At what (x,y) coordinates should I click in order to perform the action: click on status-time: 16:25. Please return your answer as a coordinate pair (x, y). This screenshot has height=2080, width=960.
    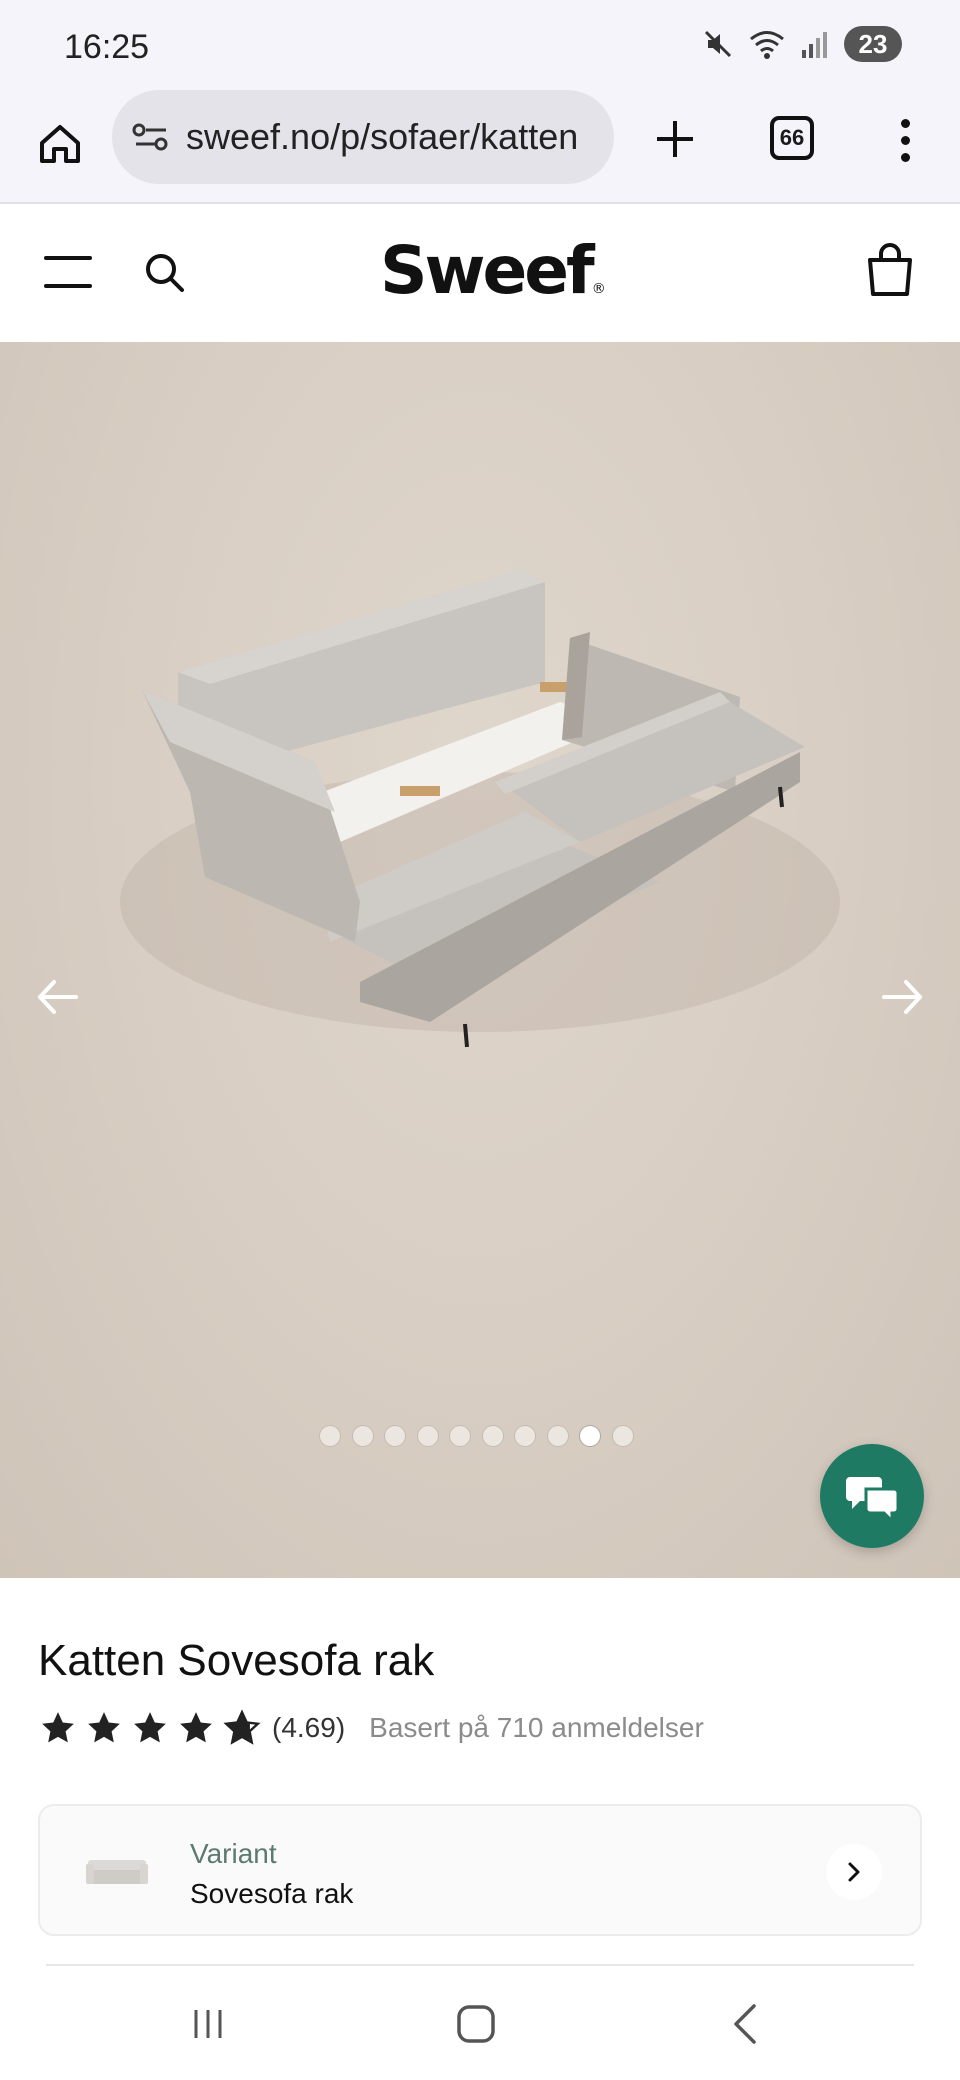
    Looking at the image, I should click on (107, 47).